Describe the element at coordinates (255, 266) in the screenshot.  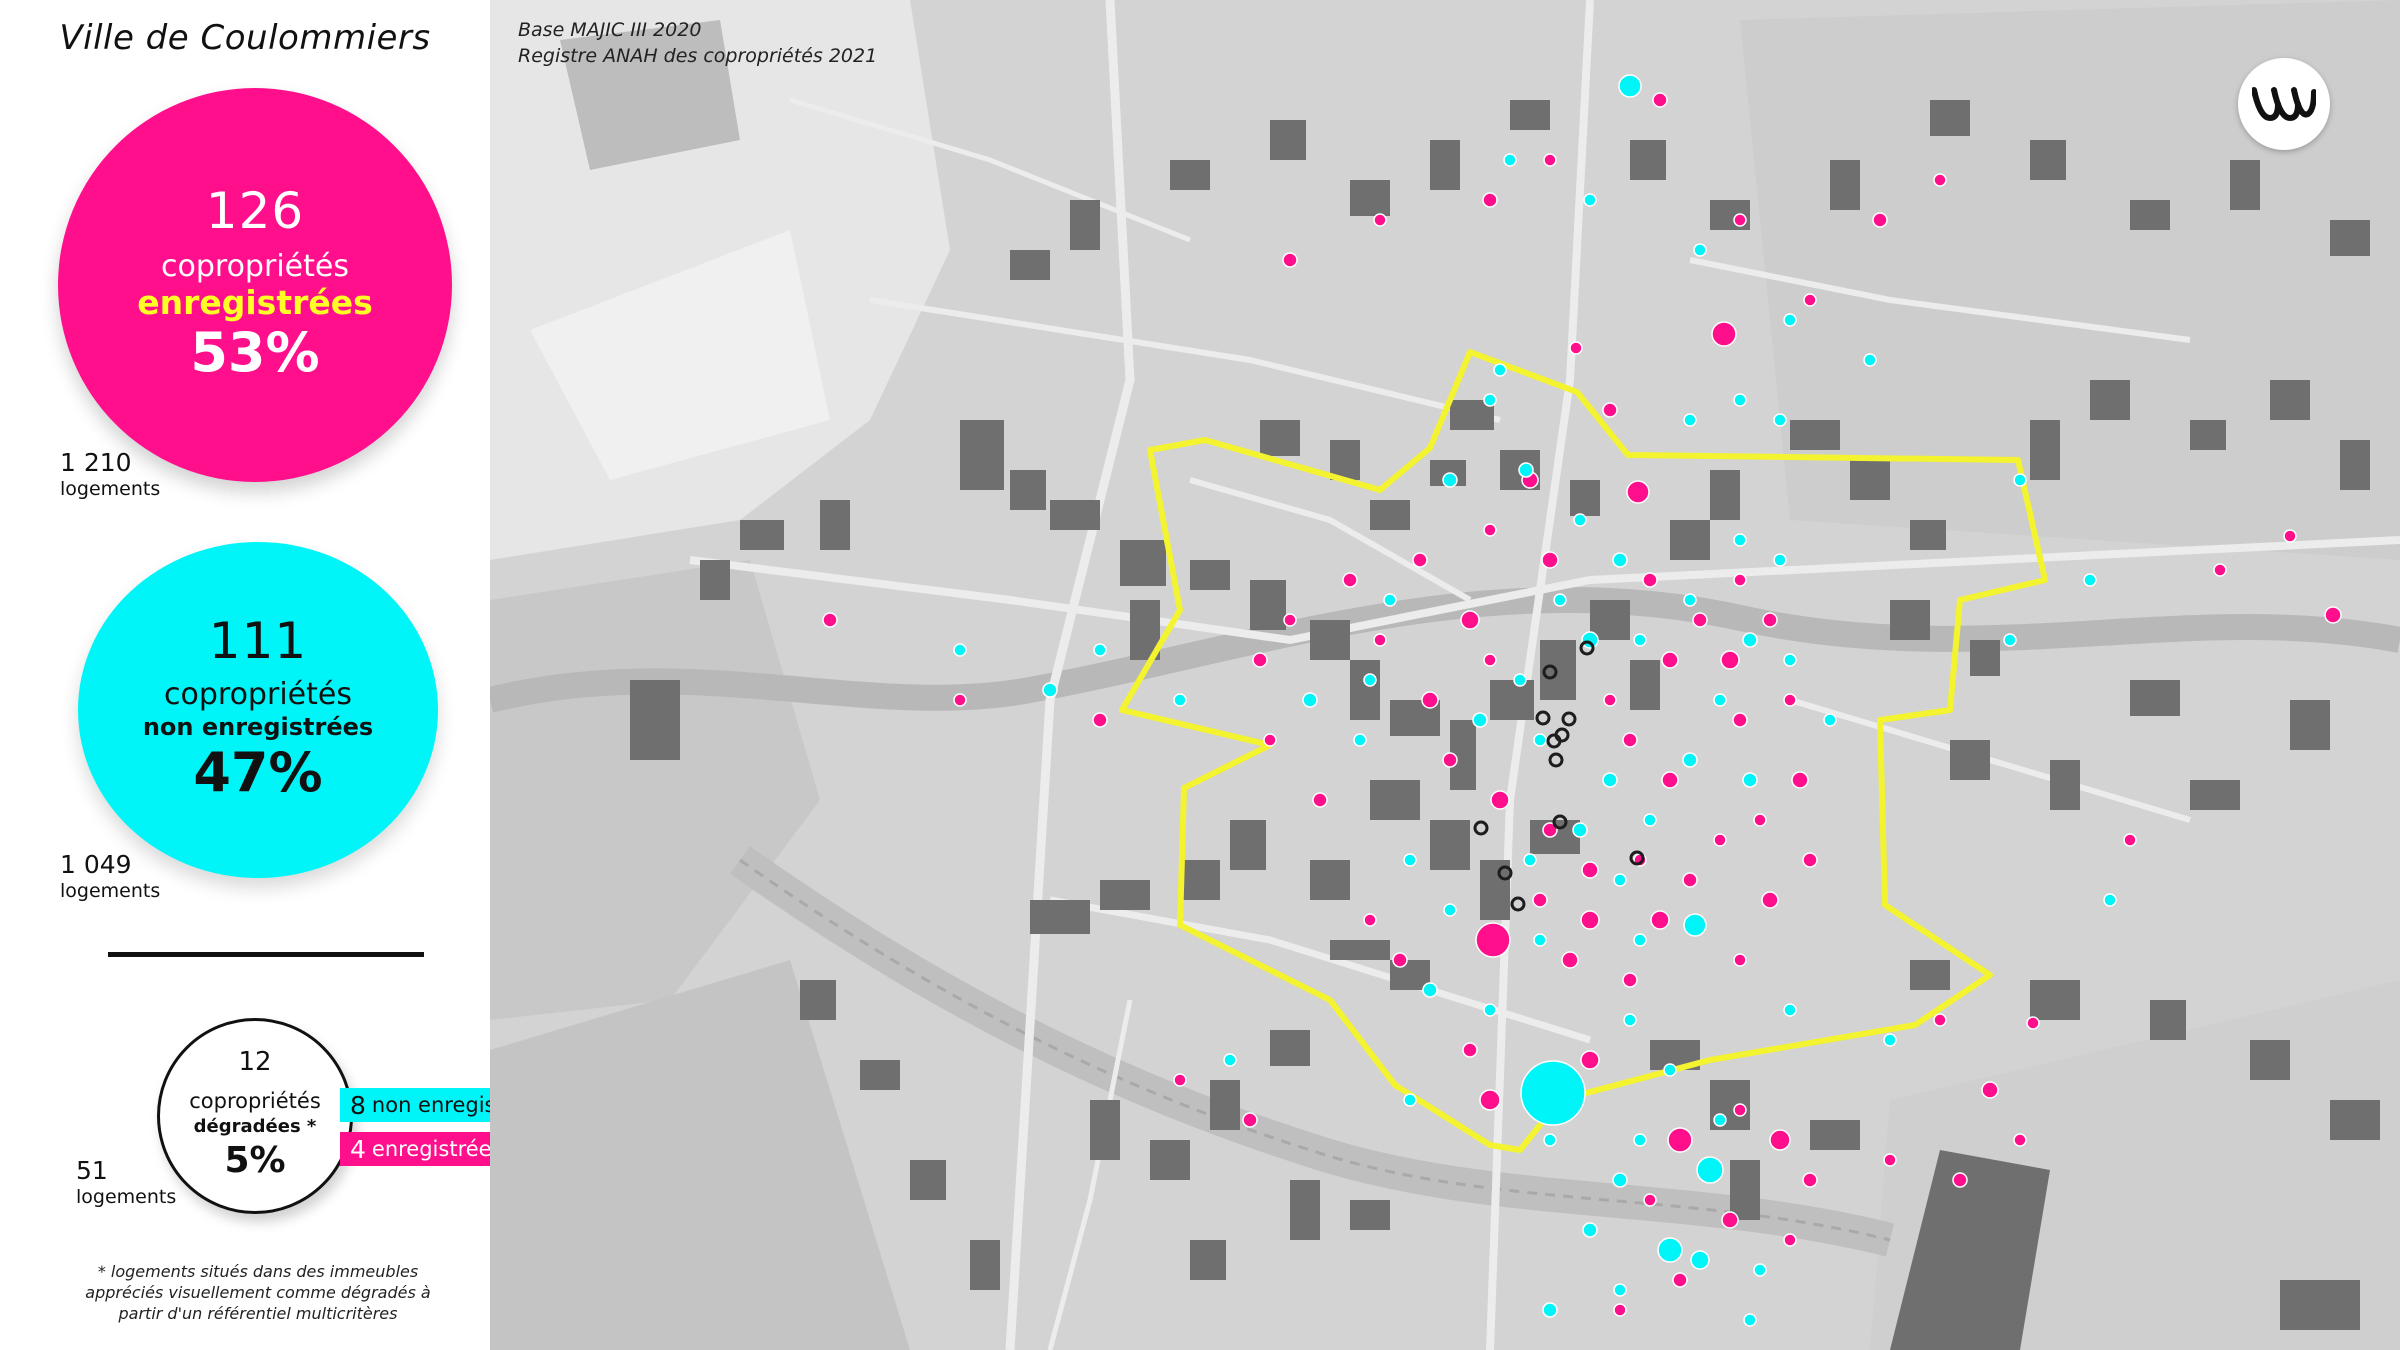
I see `registered-label: copropriétés` at that location.